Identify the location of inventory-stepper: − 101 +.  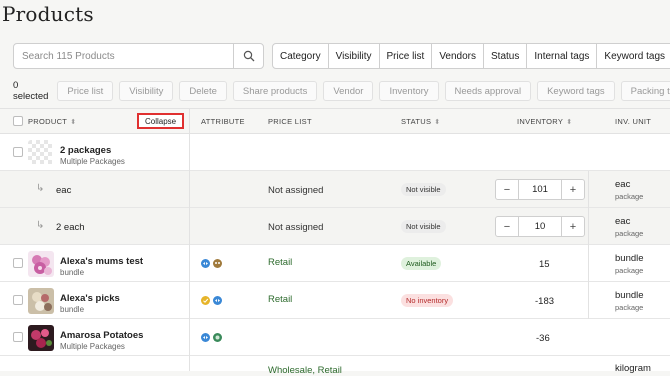
(540, 189).